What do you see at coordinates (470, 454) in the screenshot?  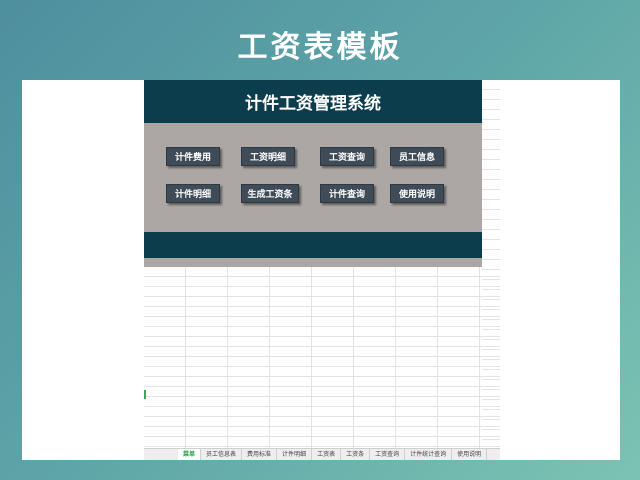 I see `sheet-tab-instructions: 使用说明` at bounding box center [470, 454].